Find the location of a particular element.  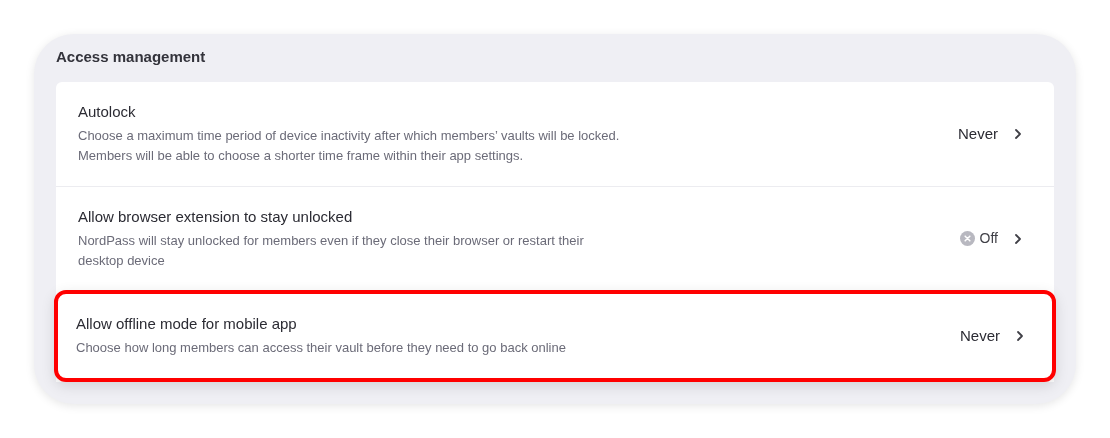

setting-description: Choose how long members can access their vault before they need to go back online is located at coordinates (321, 348).